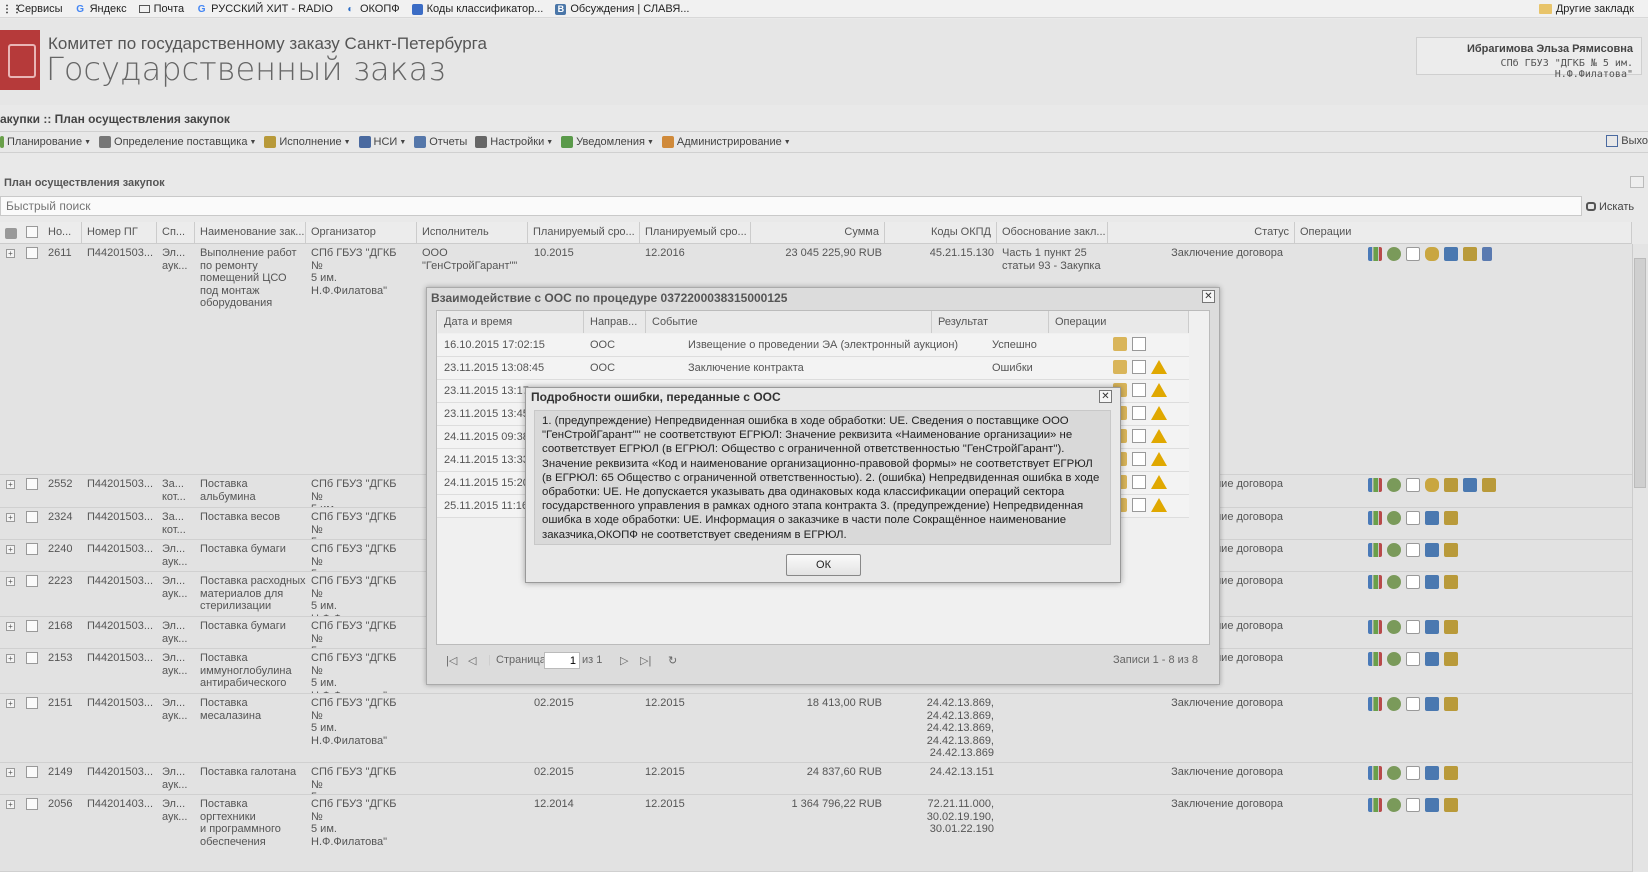 This screenshot has width=1648, height=872. I want to click on bookmark-item: G Яндекс, so click(100, 9).